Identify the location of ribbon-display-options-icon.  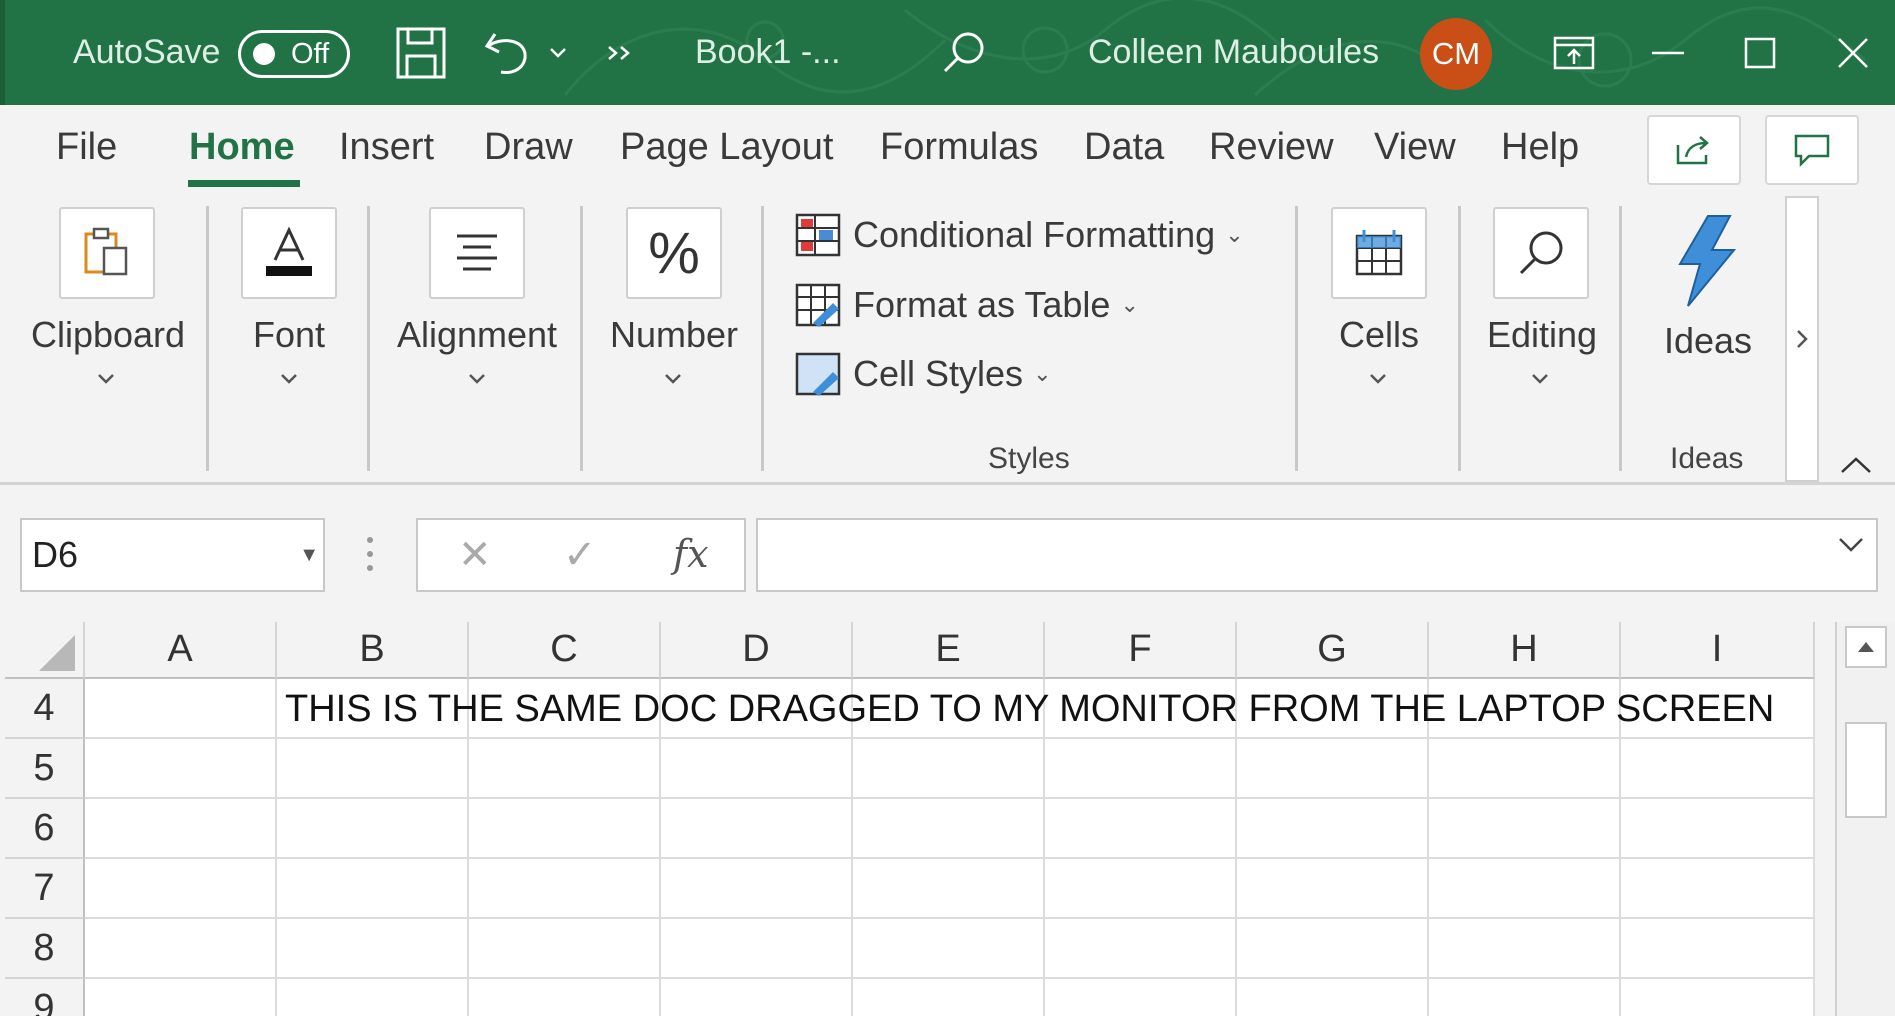
(1574, 52).